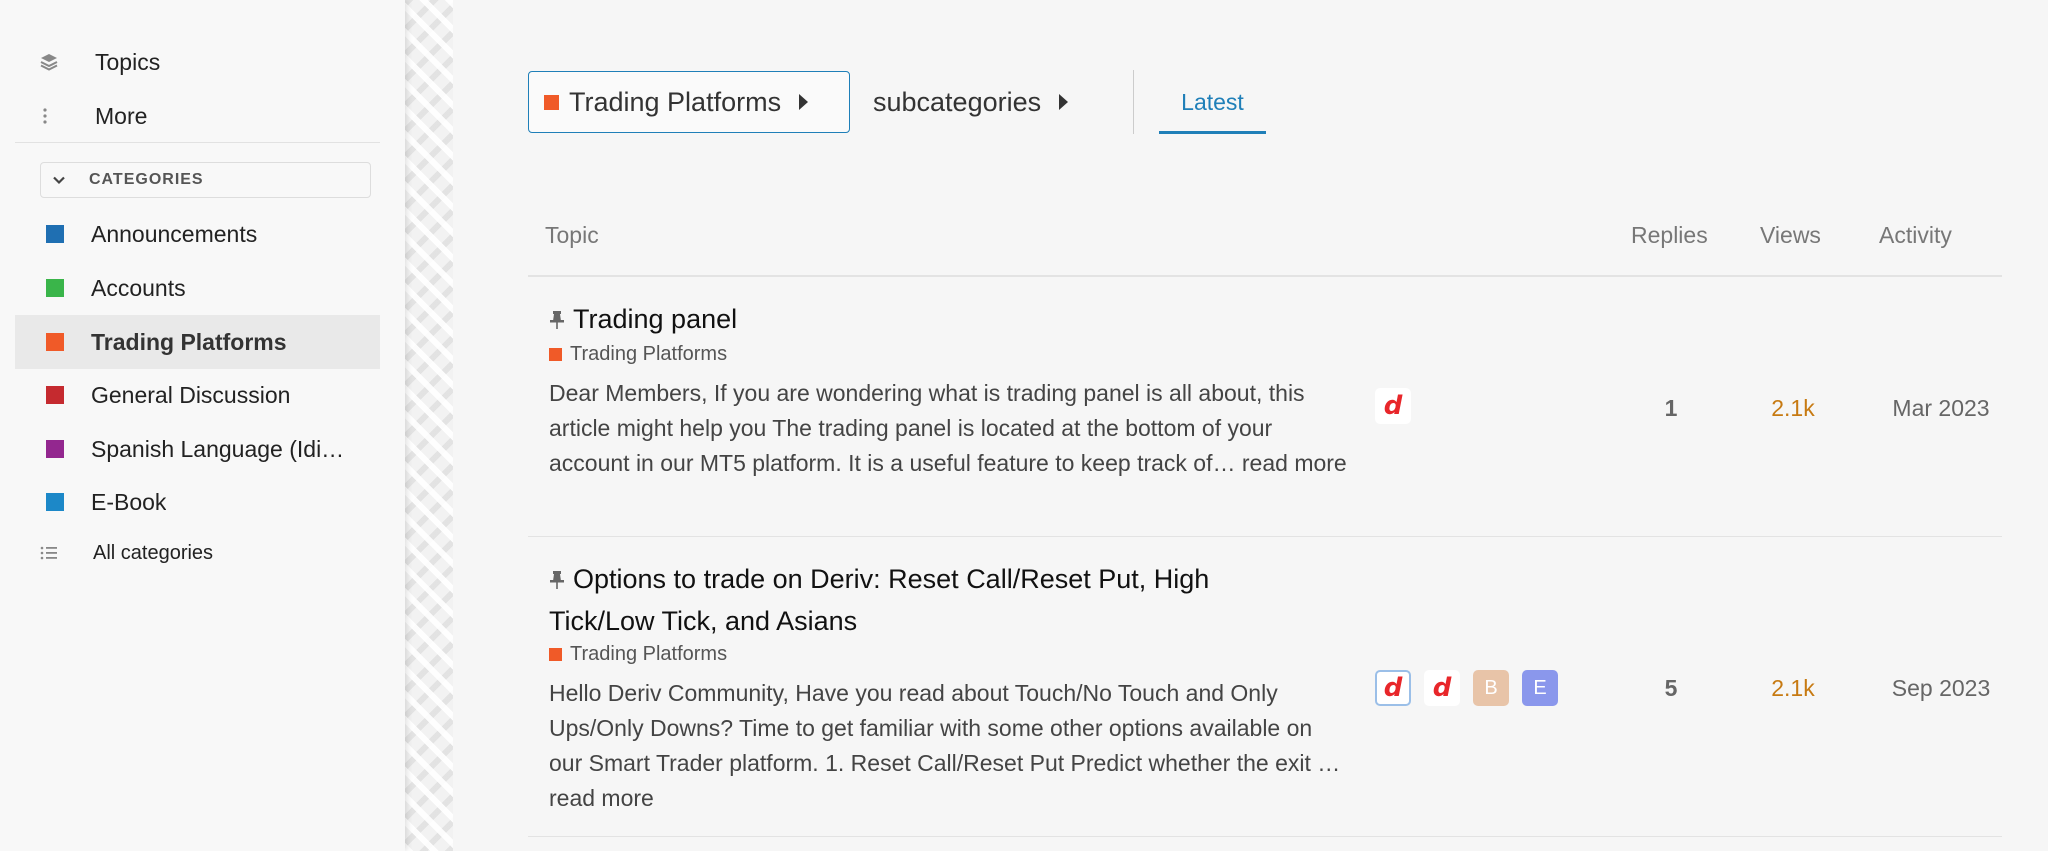 The height and width of the screenshot is (851, 2048). Describe the element at coordinates (1790, 235) in the screenshot. I see `column-header-views: Views` at that location.